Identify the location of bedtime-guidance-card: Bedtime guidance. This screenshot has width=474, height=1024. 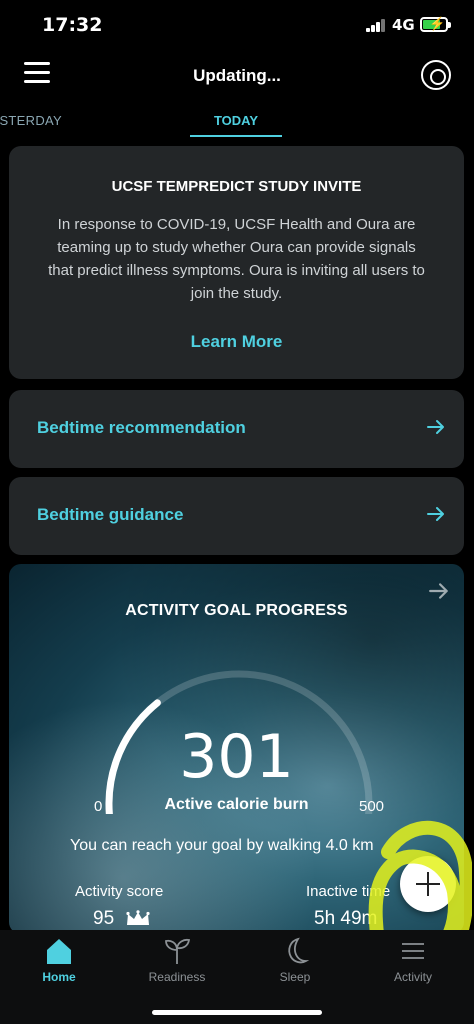
(236, 516).